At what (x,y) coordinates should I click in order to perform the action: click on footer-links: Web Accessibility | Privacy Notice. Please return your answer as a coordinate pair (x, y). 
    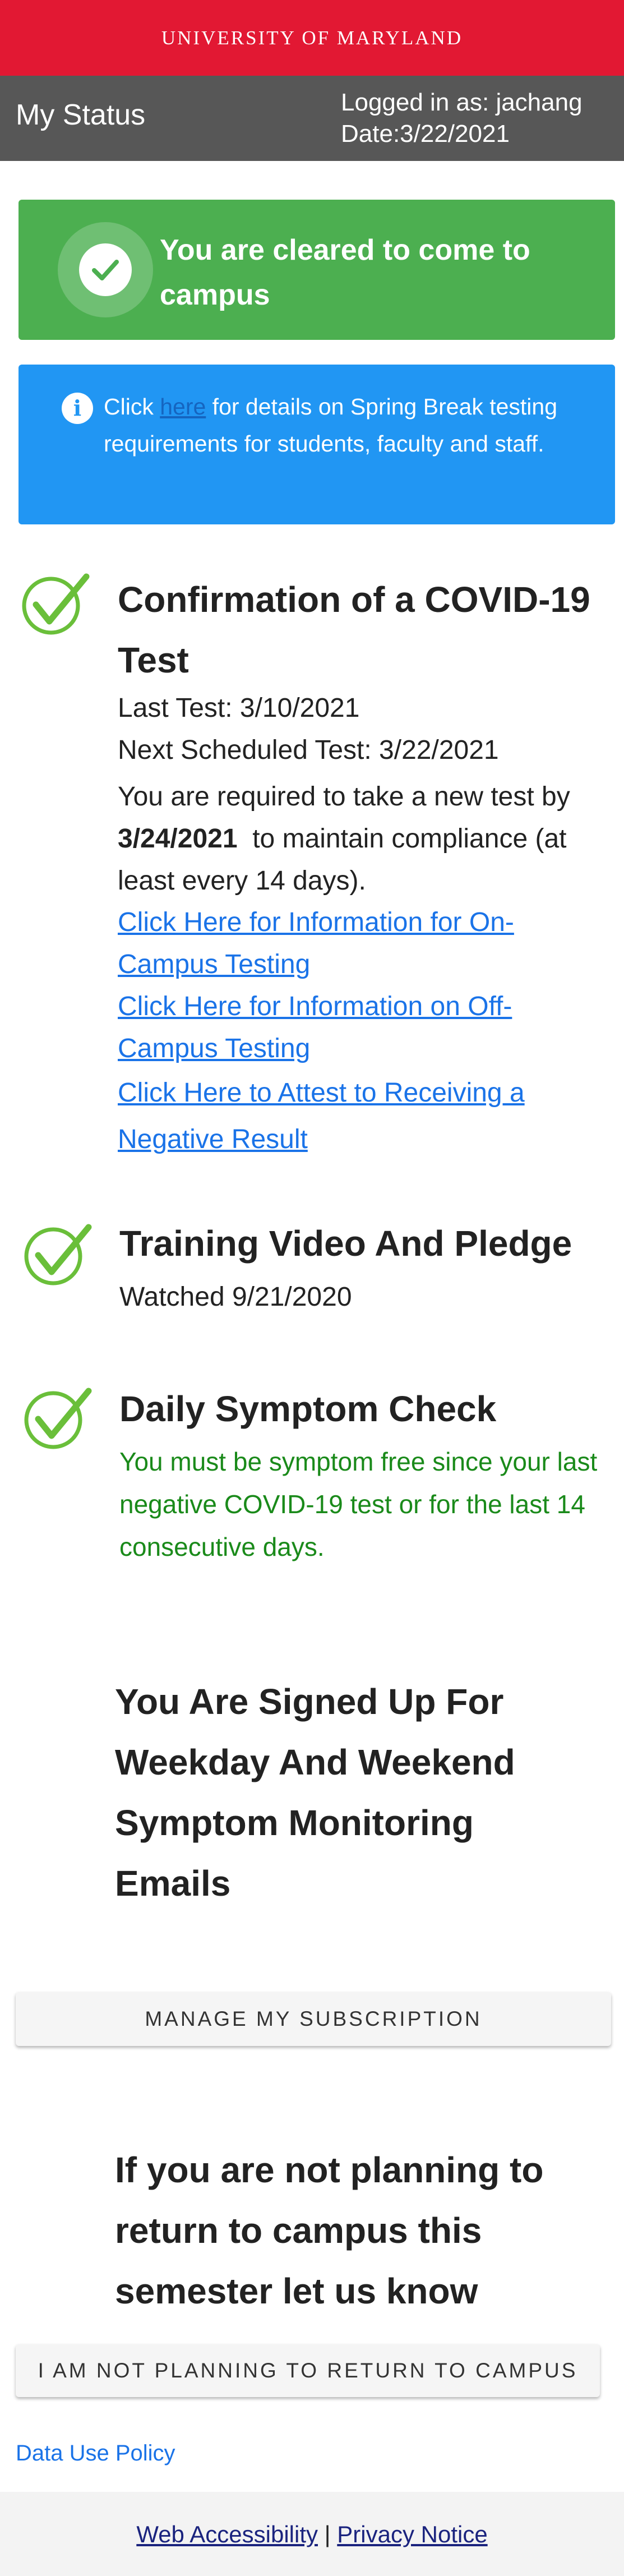
    Looking at the image, I should click on (312, 2534).